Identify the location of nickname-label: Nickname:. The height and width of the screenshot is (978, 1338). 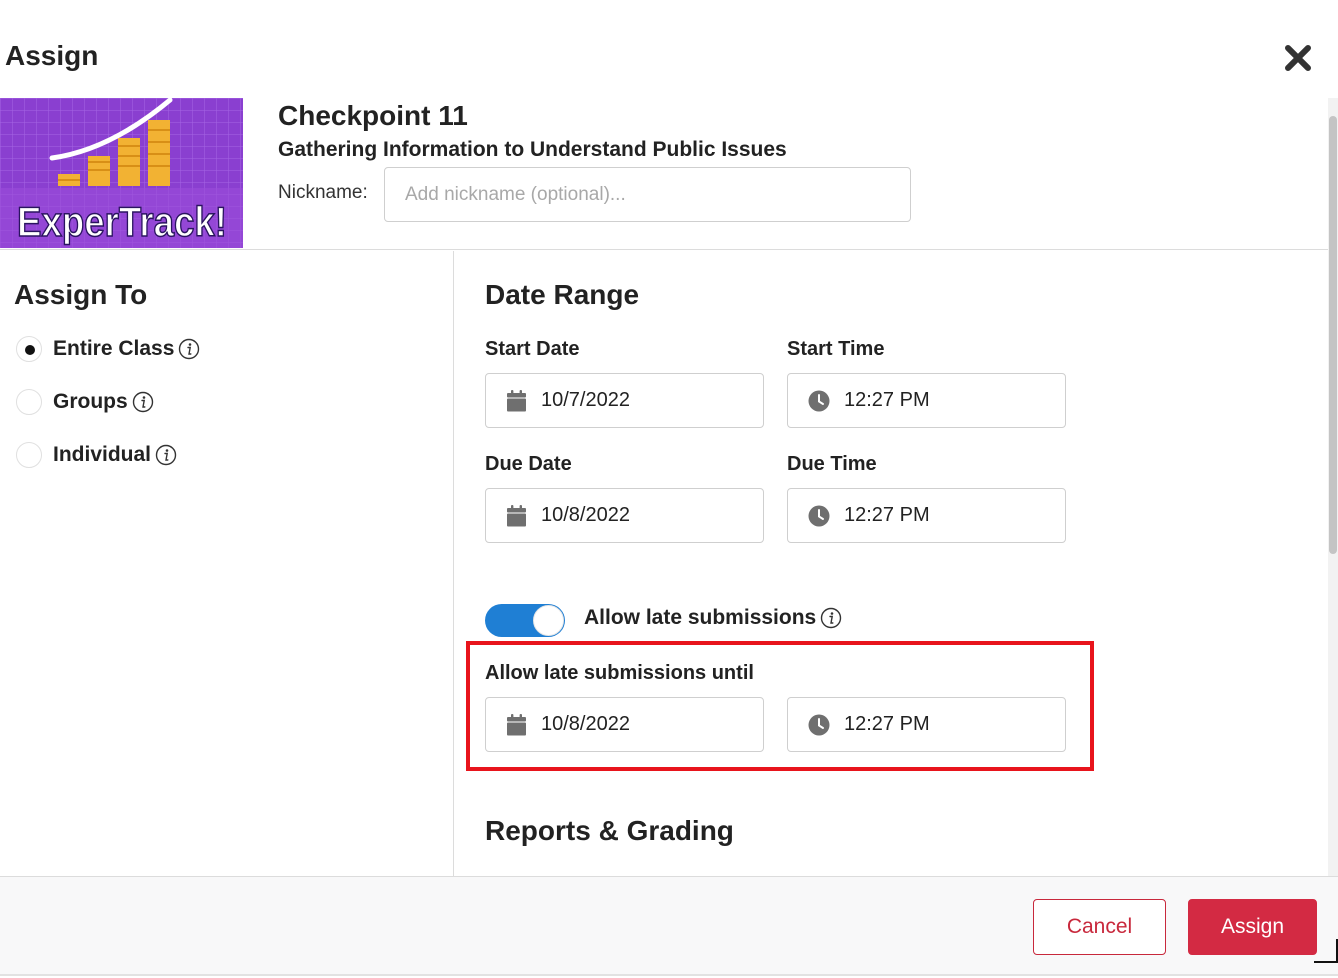
(323, 192).